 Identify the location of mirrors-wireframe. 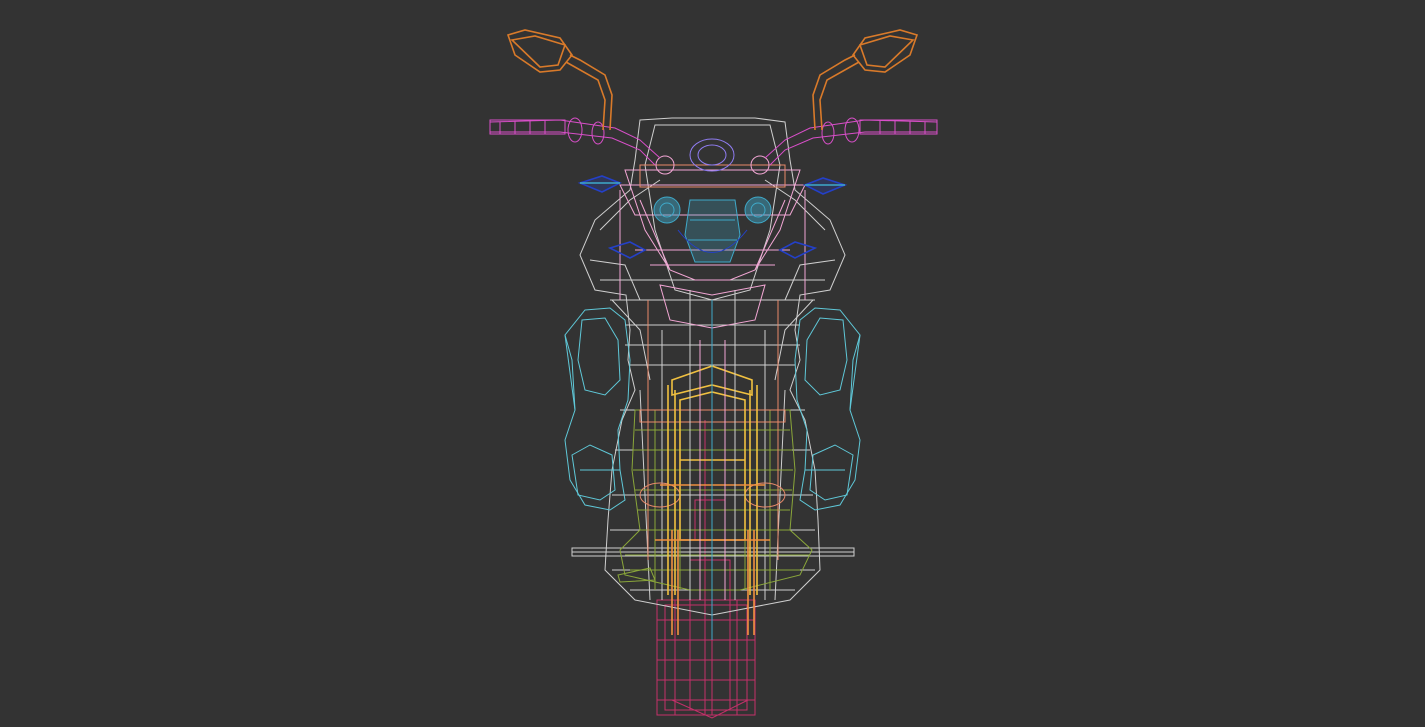
(712, 80).